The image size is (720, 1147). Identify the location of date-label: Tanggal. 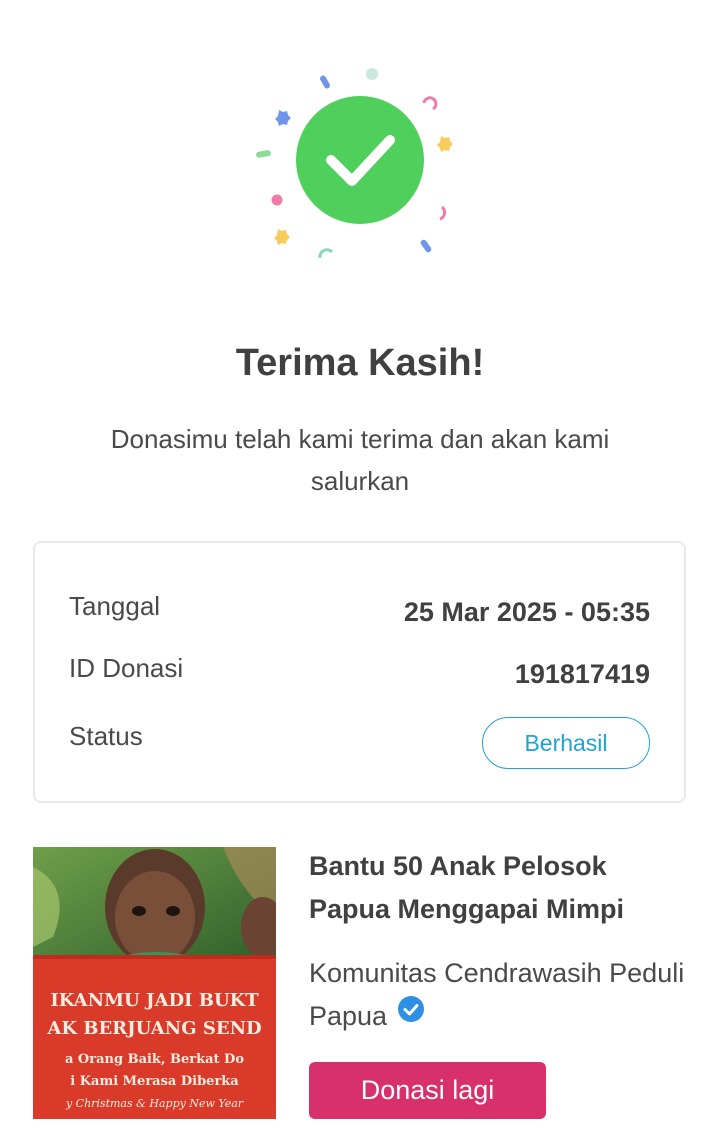
(115, 606).